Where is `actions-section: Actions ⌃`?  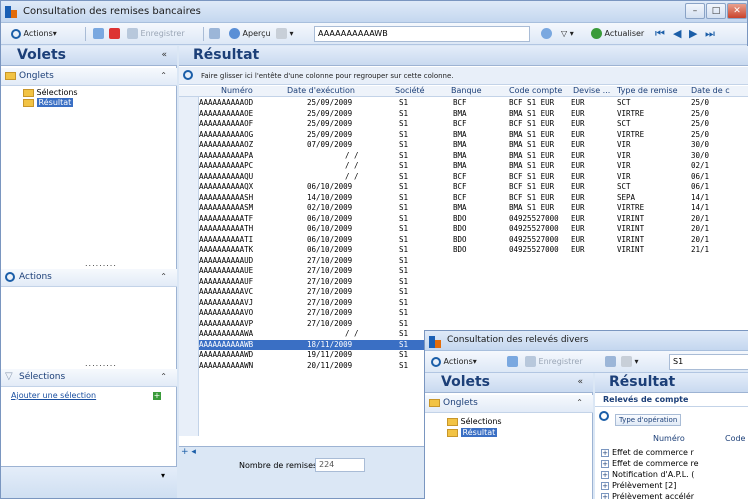
actions-section: Actions ⌃ is located at coordinates (89, 278).